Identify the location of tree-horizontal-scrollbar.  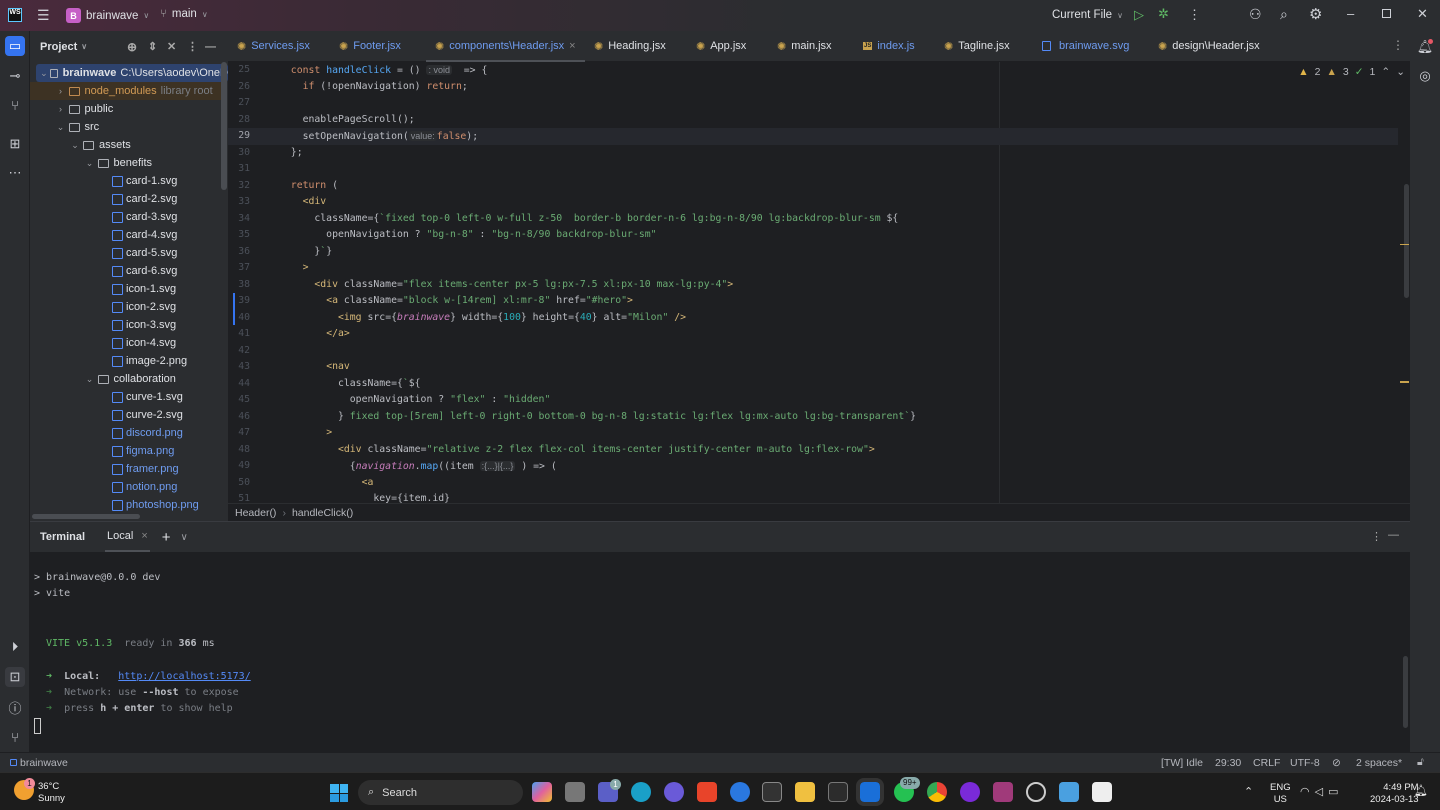
(86, 516).